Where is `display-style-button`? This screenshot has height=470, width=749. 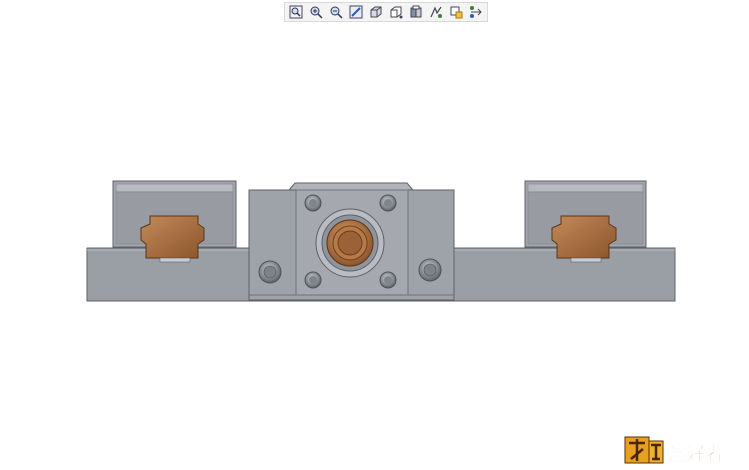
display-style-button is located at coordinates (396, 12).